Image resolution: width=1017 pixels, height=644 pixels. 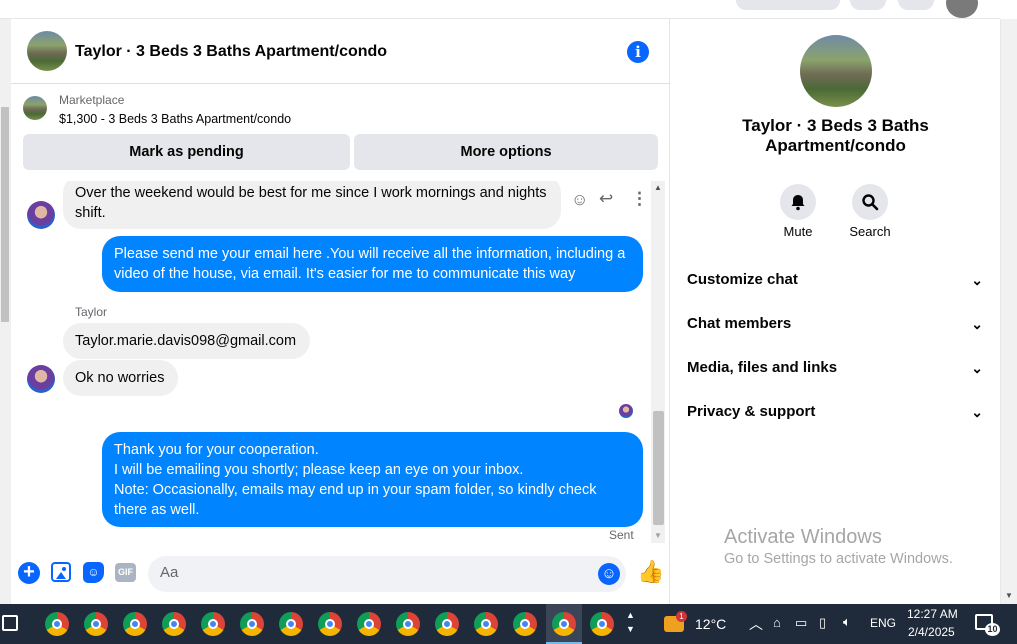 I want to click on mute-button, so click(x=798, y=202).